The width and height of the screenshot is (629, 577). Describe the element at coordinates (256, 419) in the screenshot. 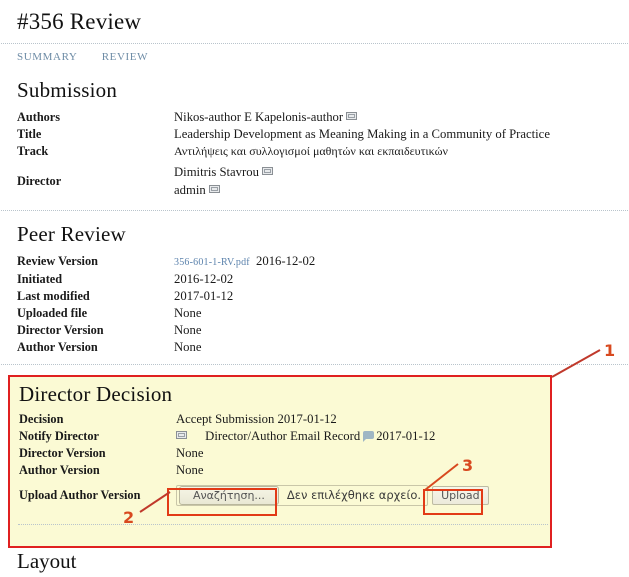

I see `row-value-decision: Accept Submission 2017-01-12` at that location.